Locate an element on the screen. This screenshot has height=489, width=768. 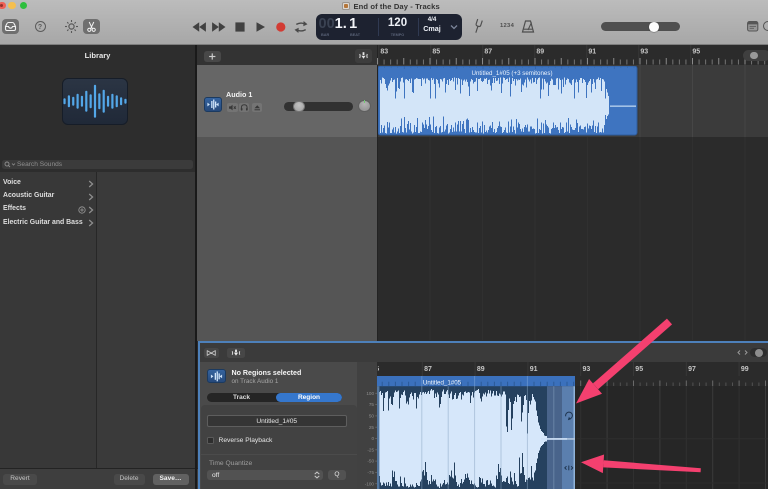
svg-text: 100 is located at coordinates (370, 393).